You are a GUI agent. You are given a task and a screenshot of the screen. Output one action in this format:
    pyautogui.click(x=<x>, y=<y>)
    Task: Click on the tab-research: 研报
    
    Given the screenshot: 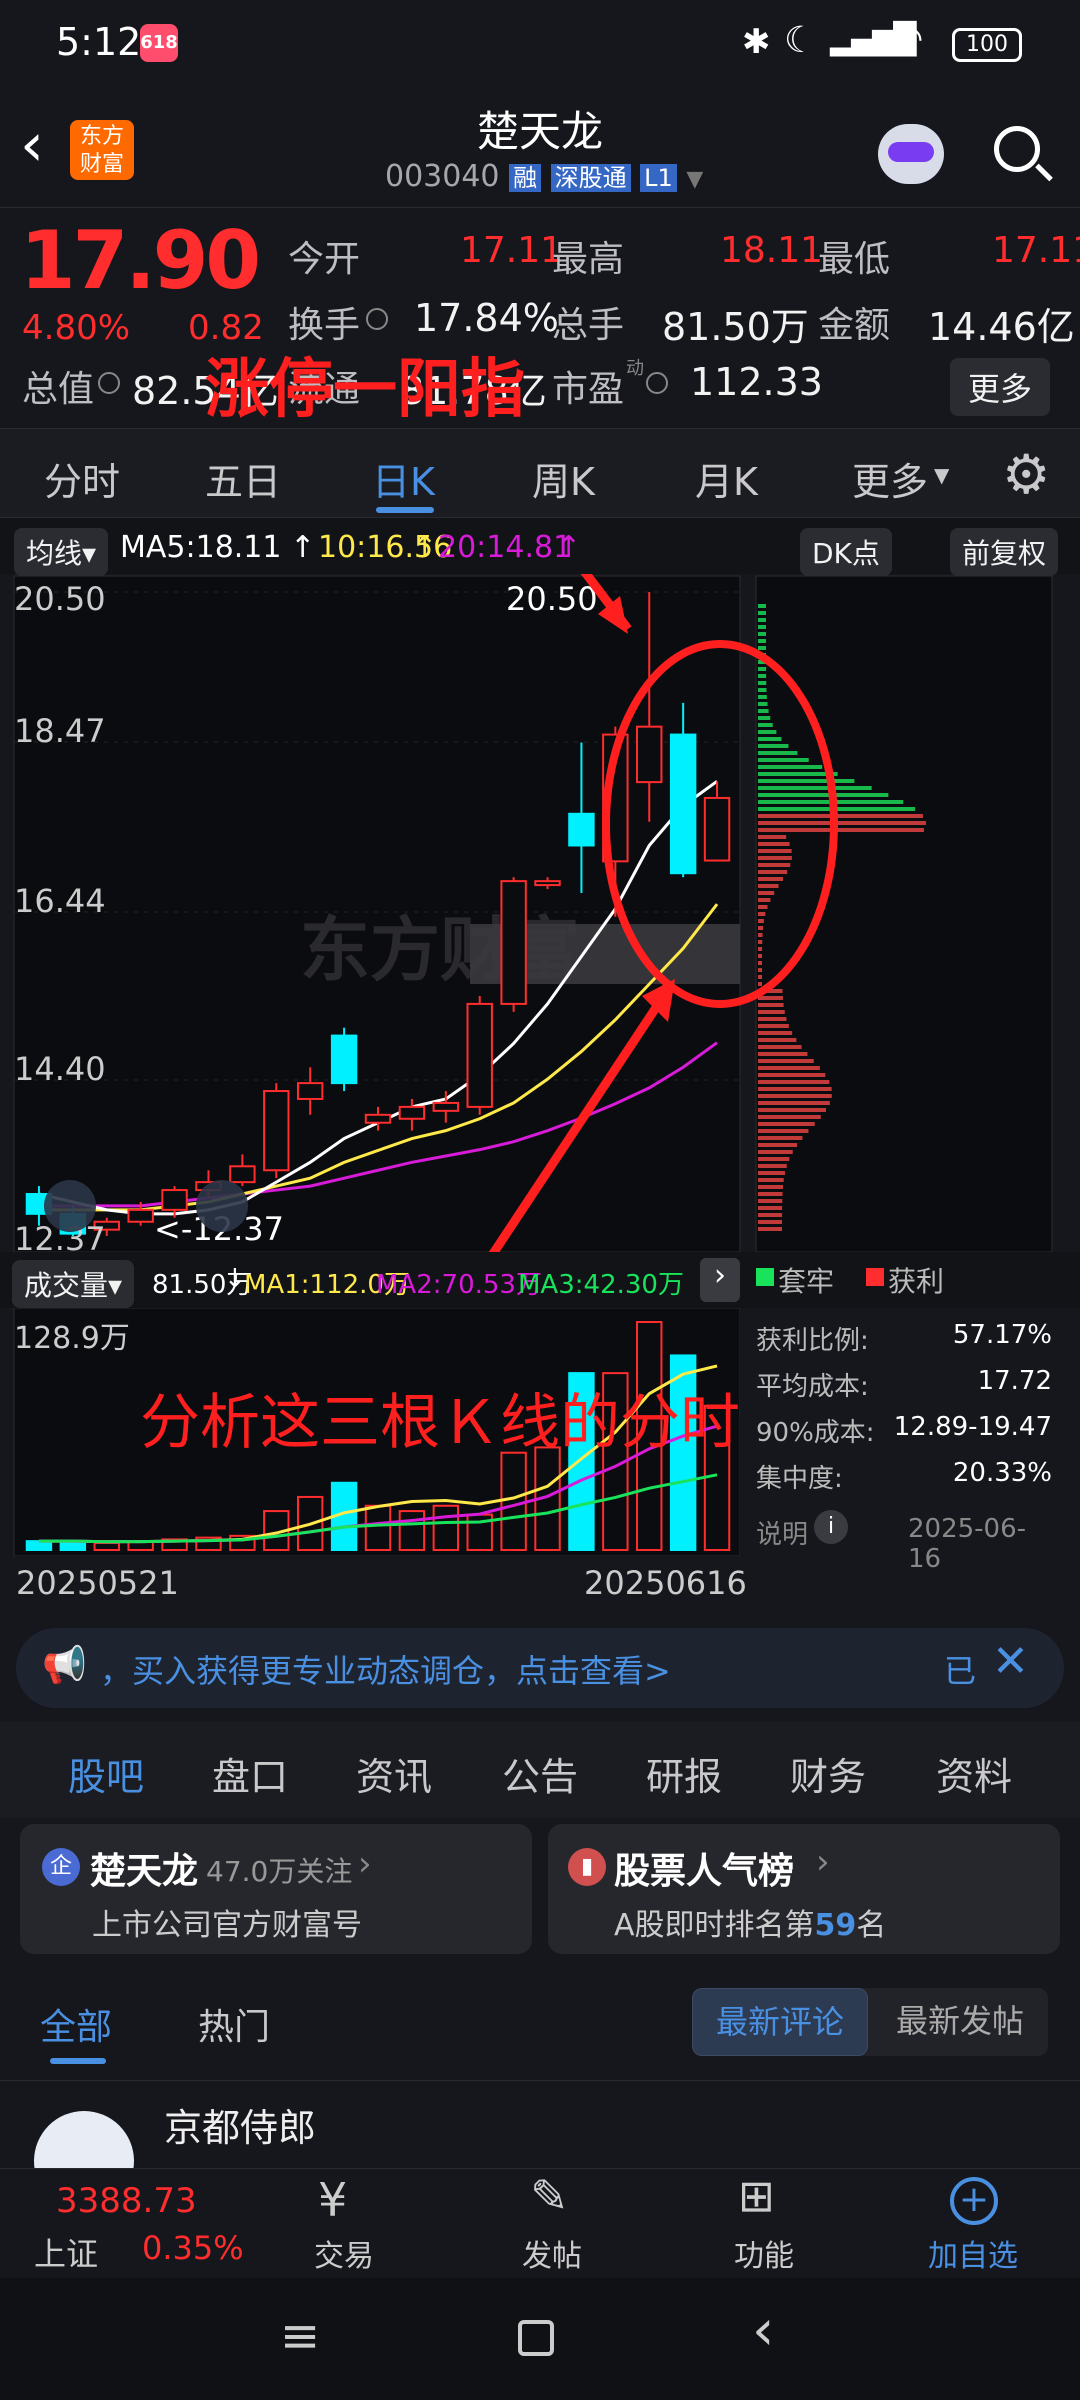 What is the action you would take?
    pyautogui.click(x=684, y=1773)
    